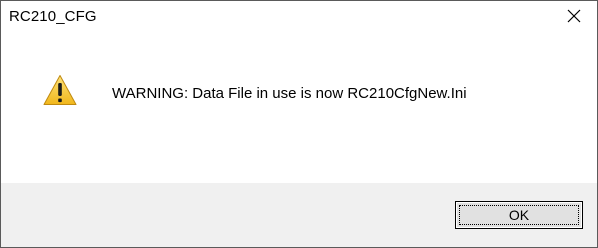  I want to click on close-icon, so click(574, 16).